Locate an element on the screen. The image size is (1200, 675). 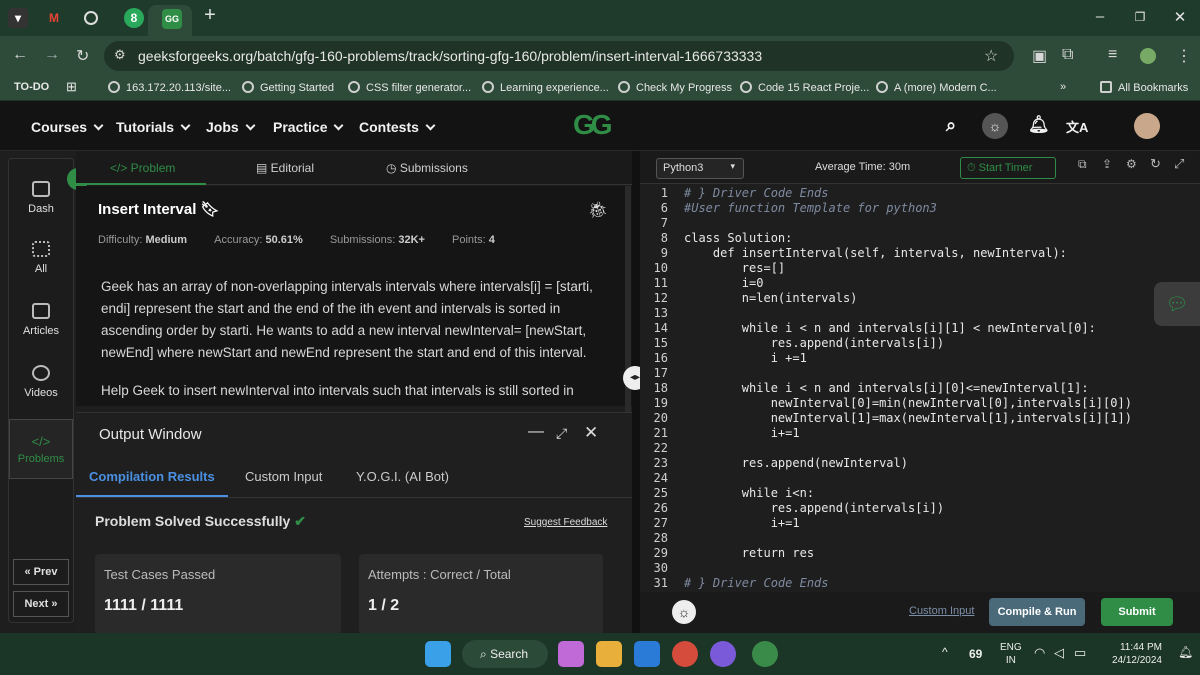
code-line: 13 is located at coordinates (920, 313).